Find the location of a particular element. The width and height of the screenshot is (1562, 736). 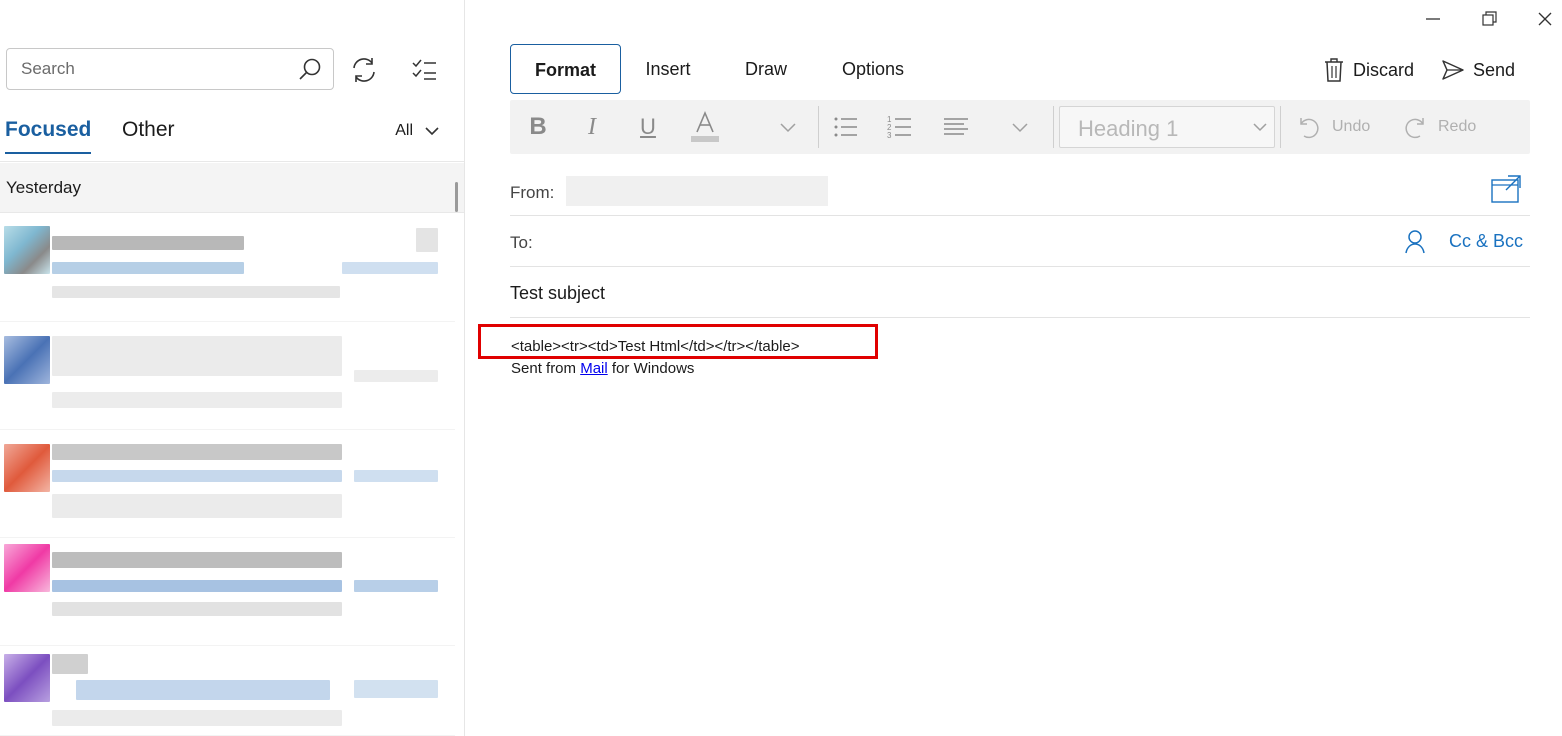

redo-button: Redo is located at coordinates (1439, 127).